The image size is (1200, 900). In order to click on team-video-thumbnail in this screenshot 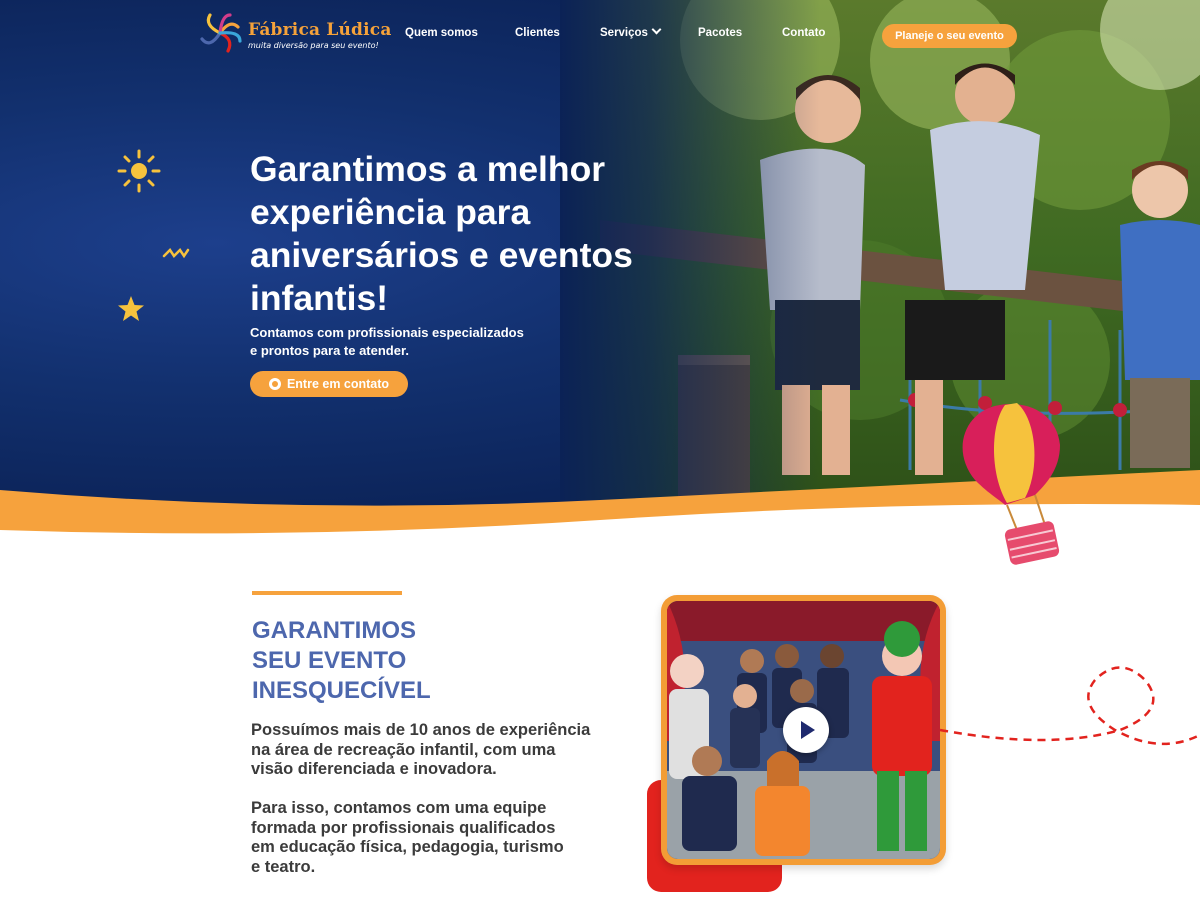, I will do `click(803, 730)`.